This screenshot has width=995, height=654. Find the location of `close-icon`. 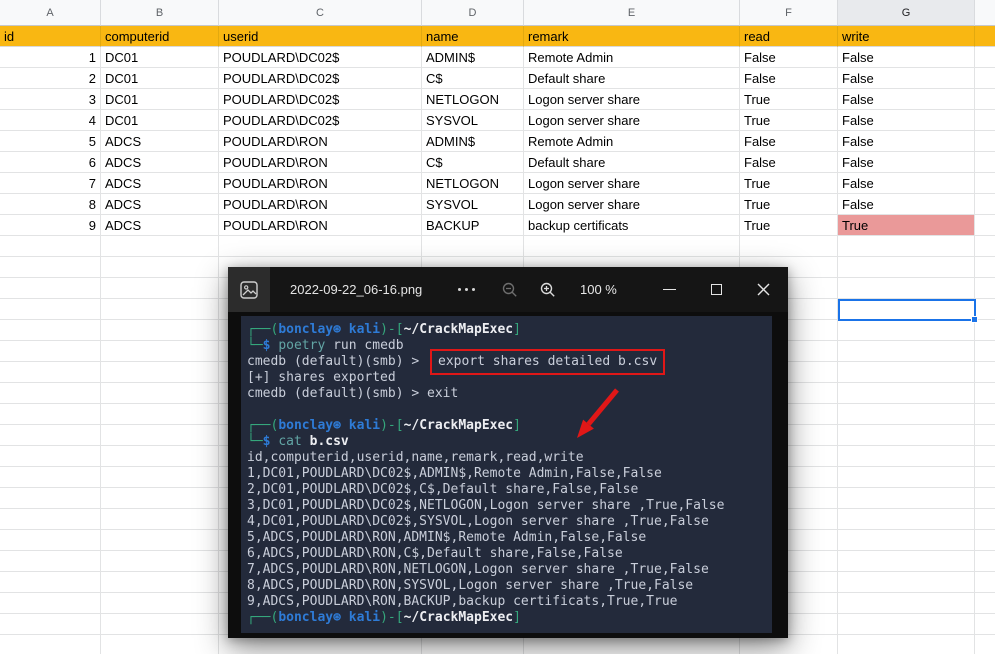

close-icon is located at coordinates (763, 289).